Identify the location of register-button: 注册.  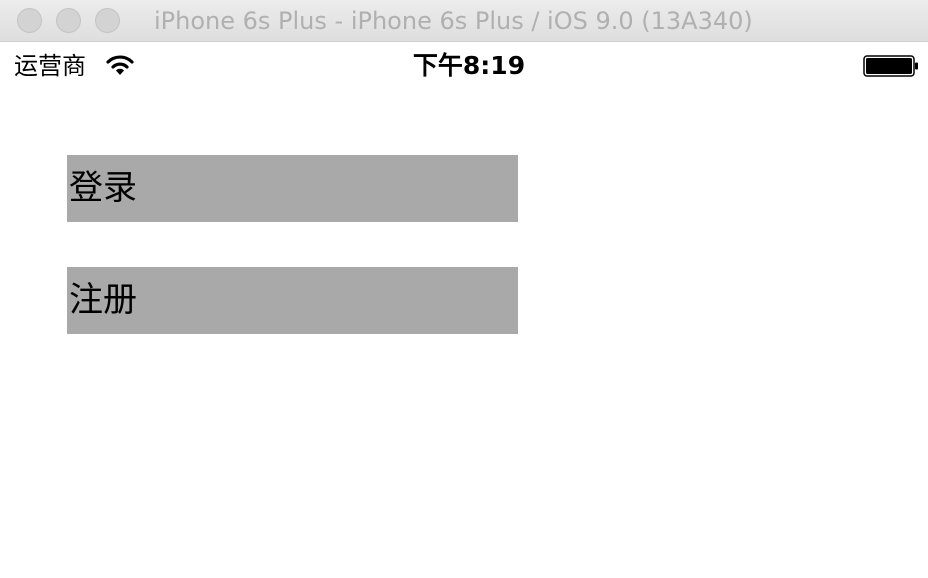
(292, 300).